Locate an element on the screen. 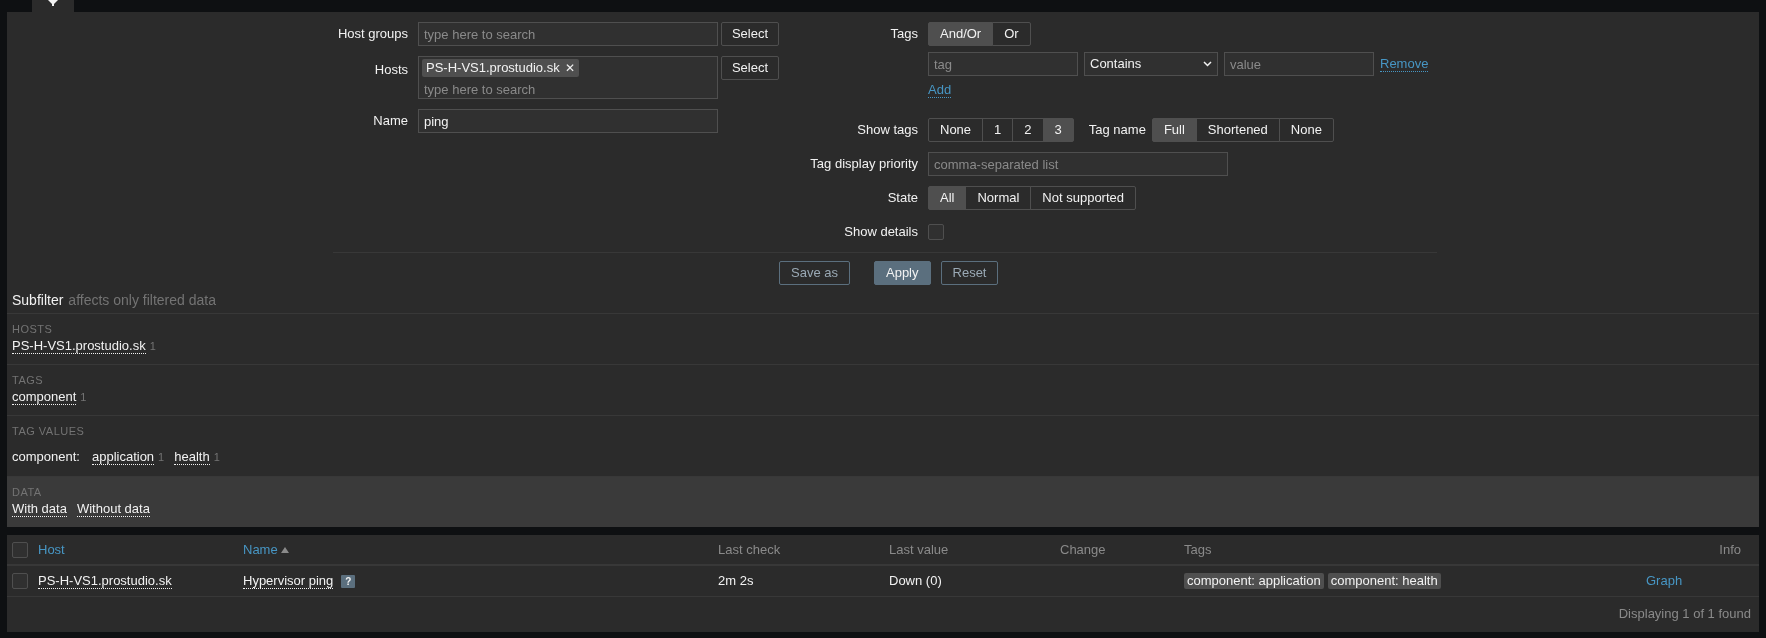  field-label: Show tags is located at coordinates (887, 130).